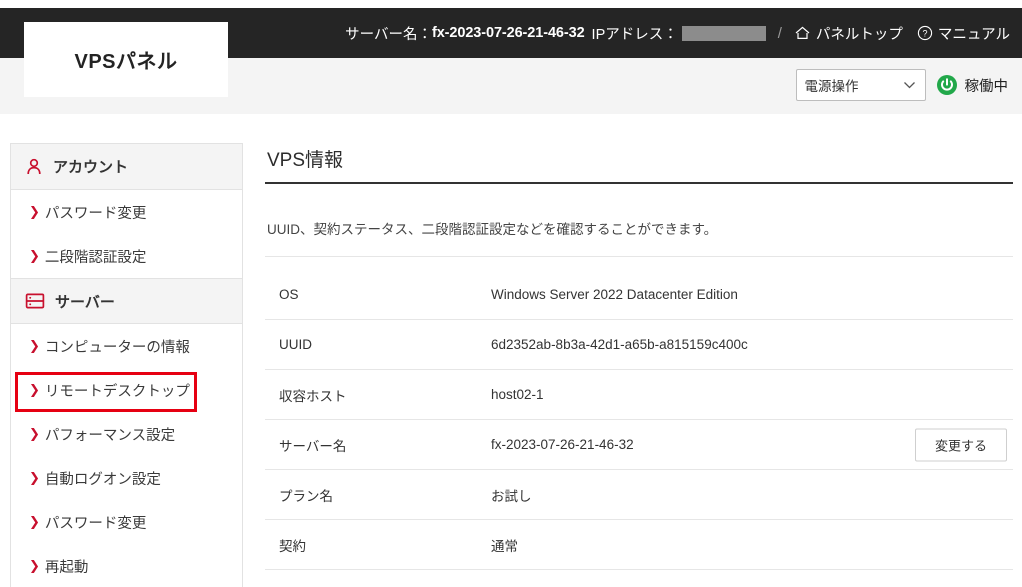  I want to click on sidebar-item-label: 再起動, so click(66, 567).